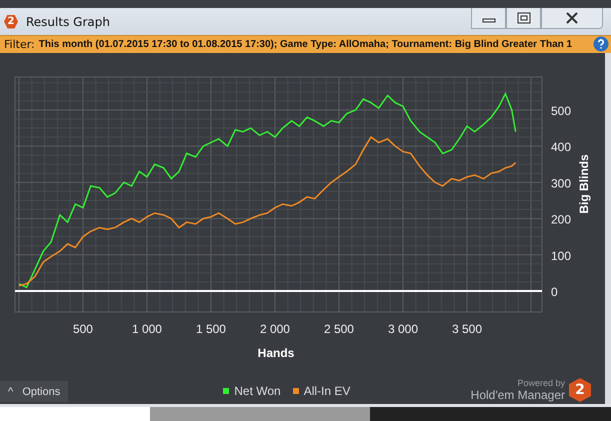 The width and height of the screenshot is (611, 421). What do you see at coordinates (211, 329) in the screenshot?
I see `x-tick-label: 1 500` at bounding box center [211, 329].